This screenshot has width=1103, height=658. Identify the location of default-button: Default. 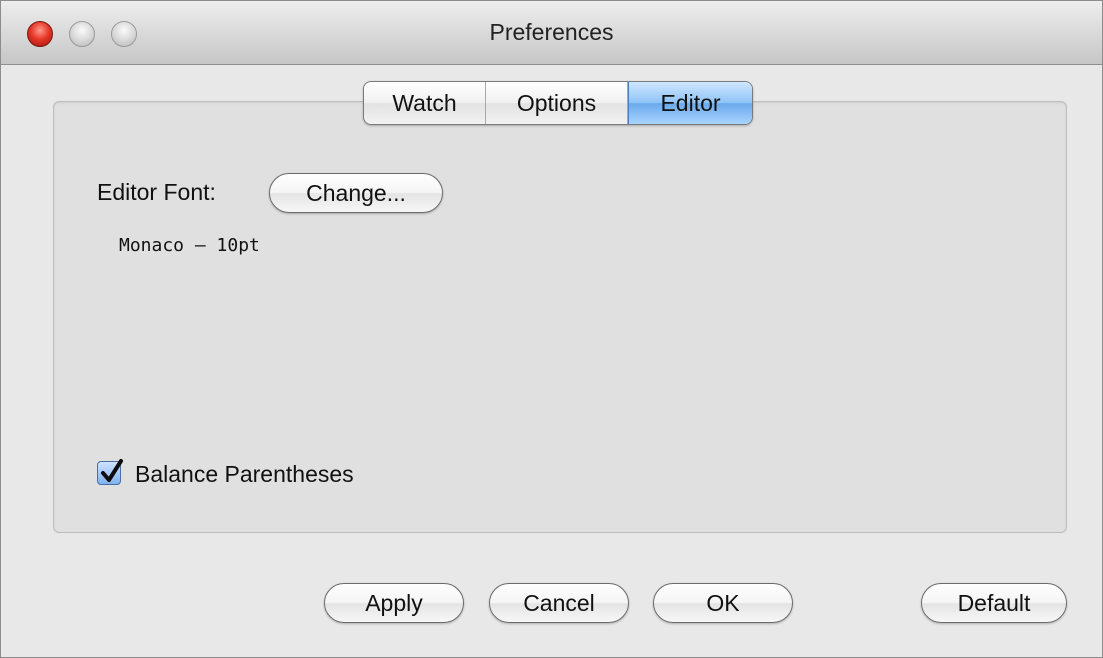
(994, 603).